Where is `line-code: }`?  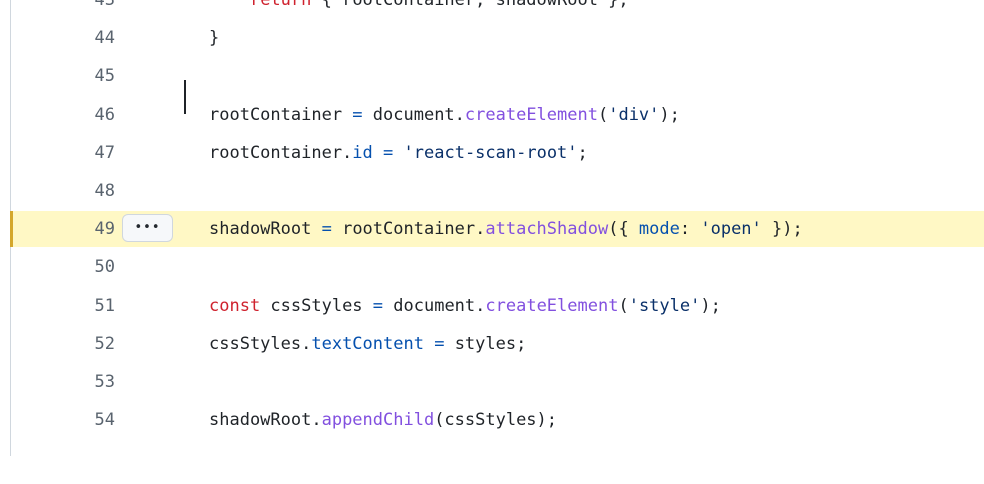 line-code: } is located at coordinates (214, 38).